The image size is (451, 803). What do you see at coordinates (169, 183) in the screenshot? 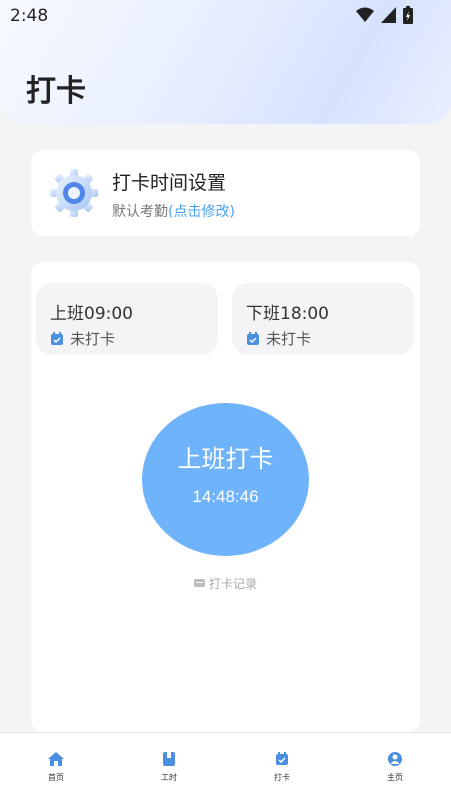
I see `settings-title: 打卡时间设置` at bounding box center [169, 183].